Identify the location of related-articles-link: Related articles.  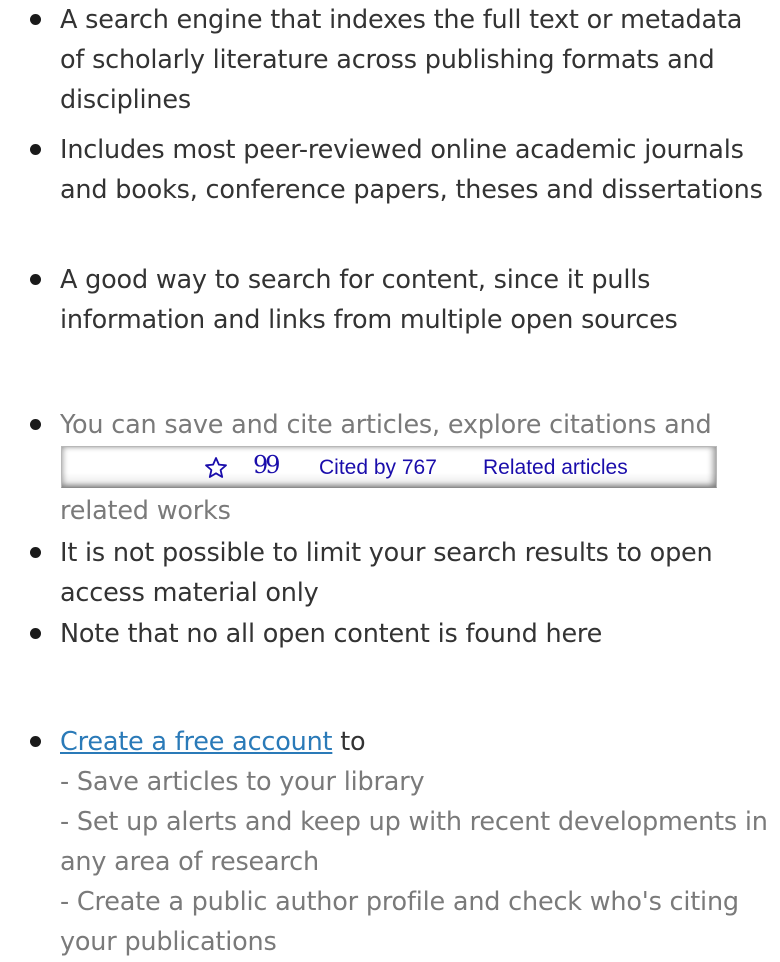
(555, 468).